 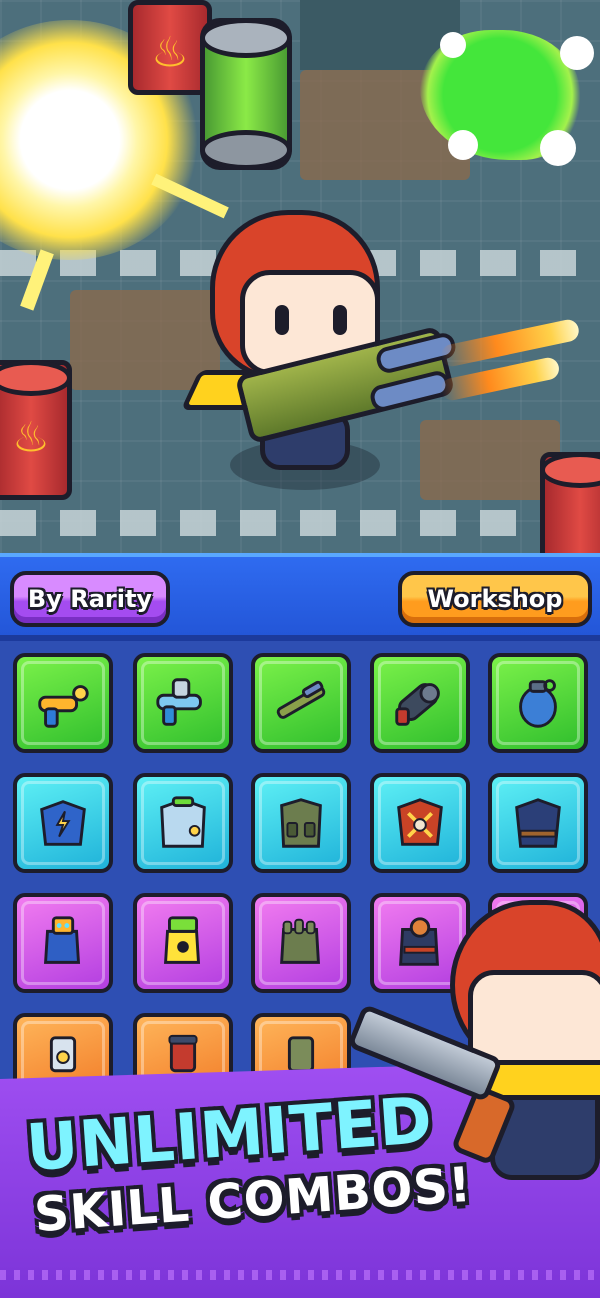 I want to click on explosive-barrel: ♨, so click(x=36, y=430).